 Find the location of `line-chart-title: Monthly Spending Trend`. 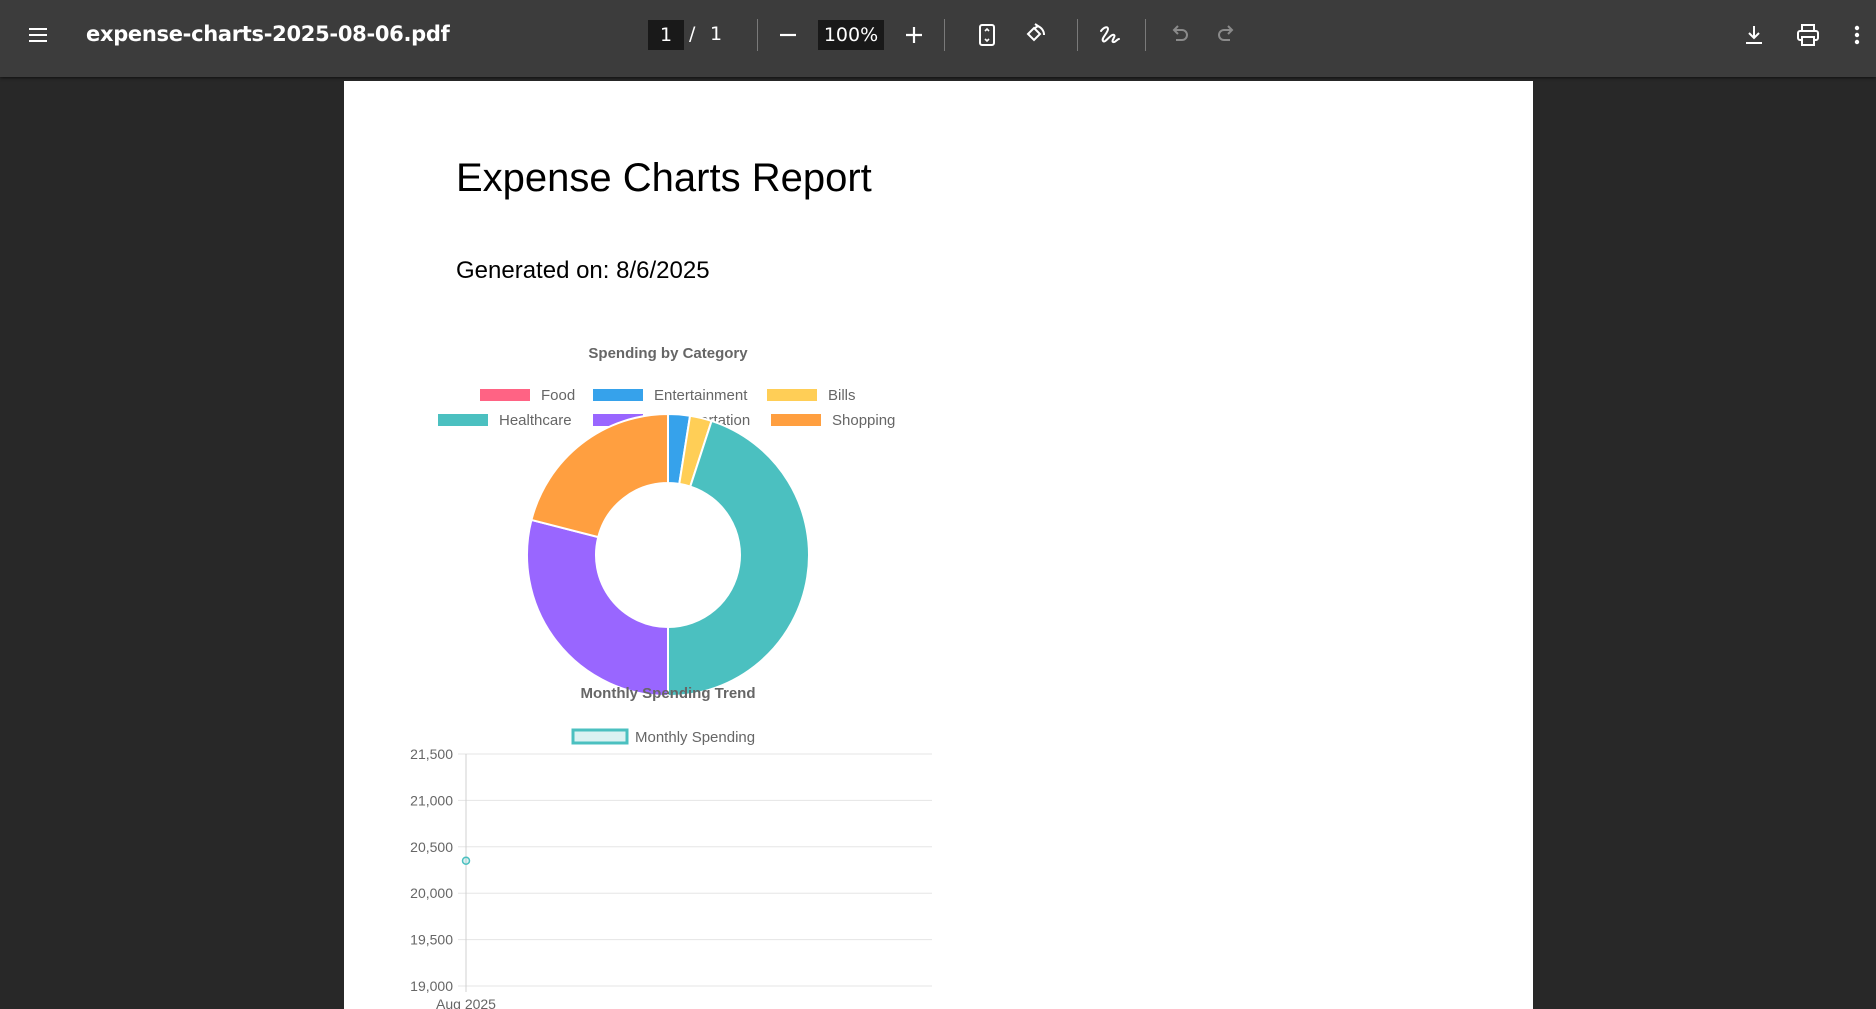

line-chart-title: Monthly Spending Trend is located at coordinates (668, 693).